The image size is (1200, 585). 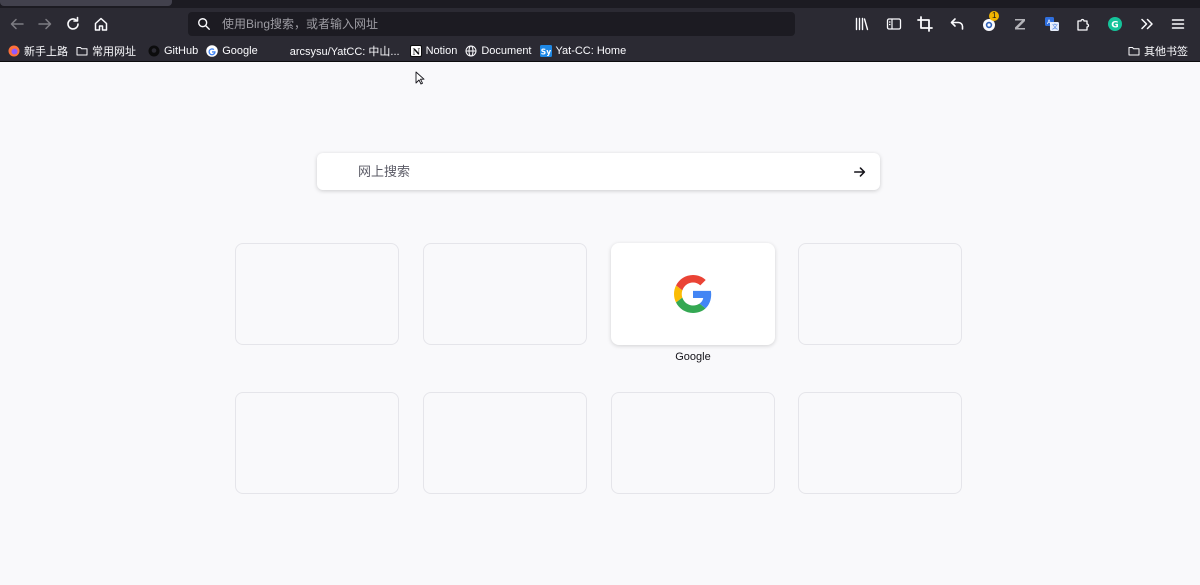 I want to click on grammarly-button: G, so click(x=1115, y=24).